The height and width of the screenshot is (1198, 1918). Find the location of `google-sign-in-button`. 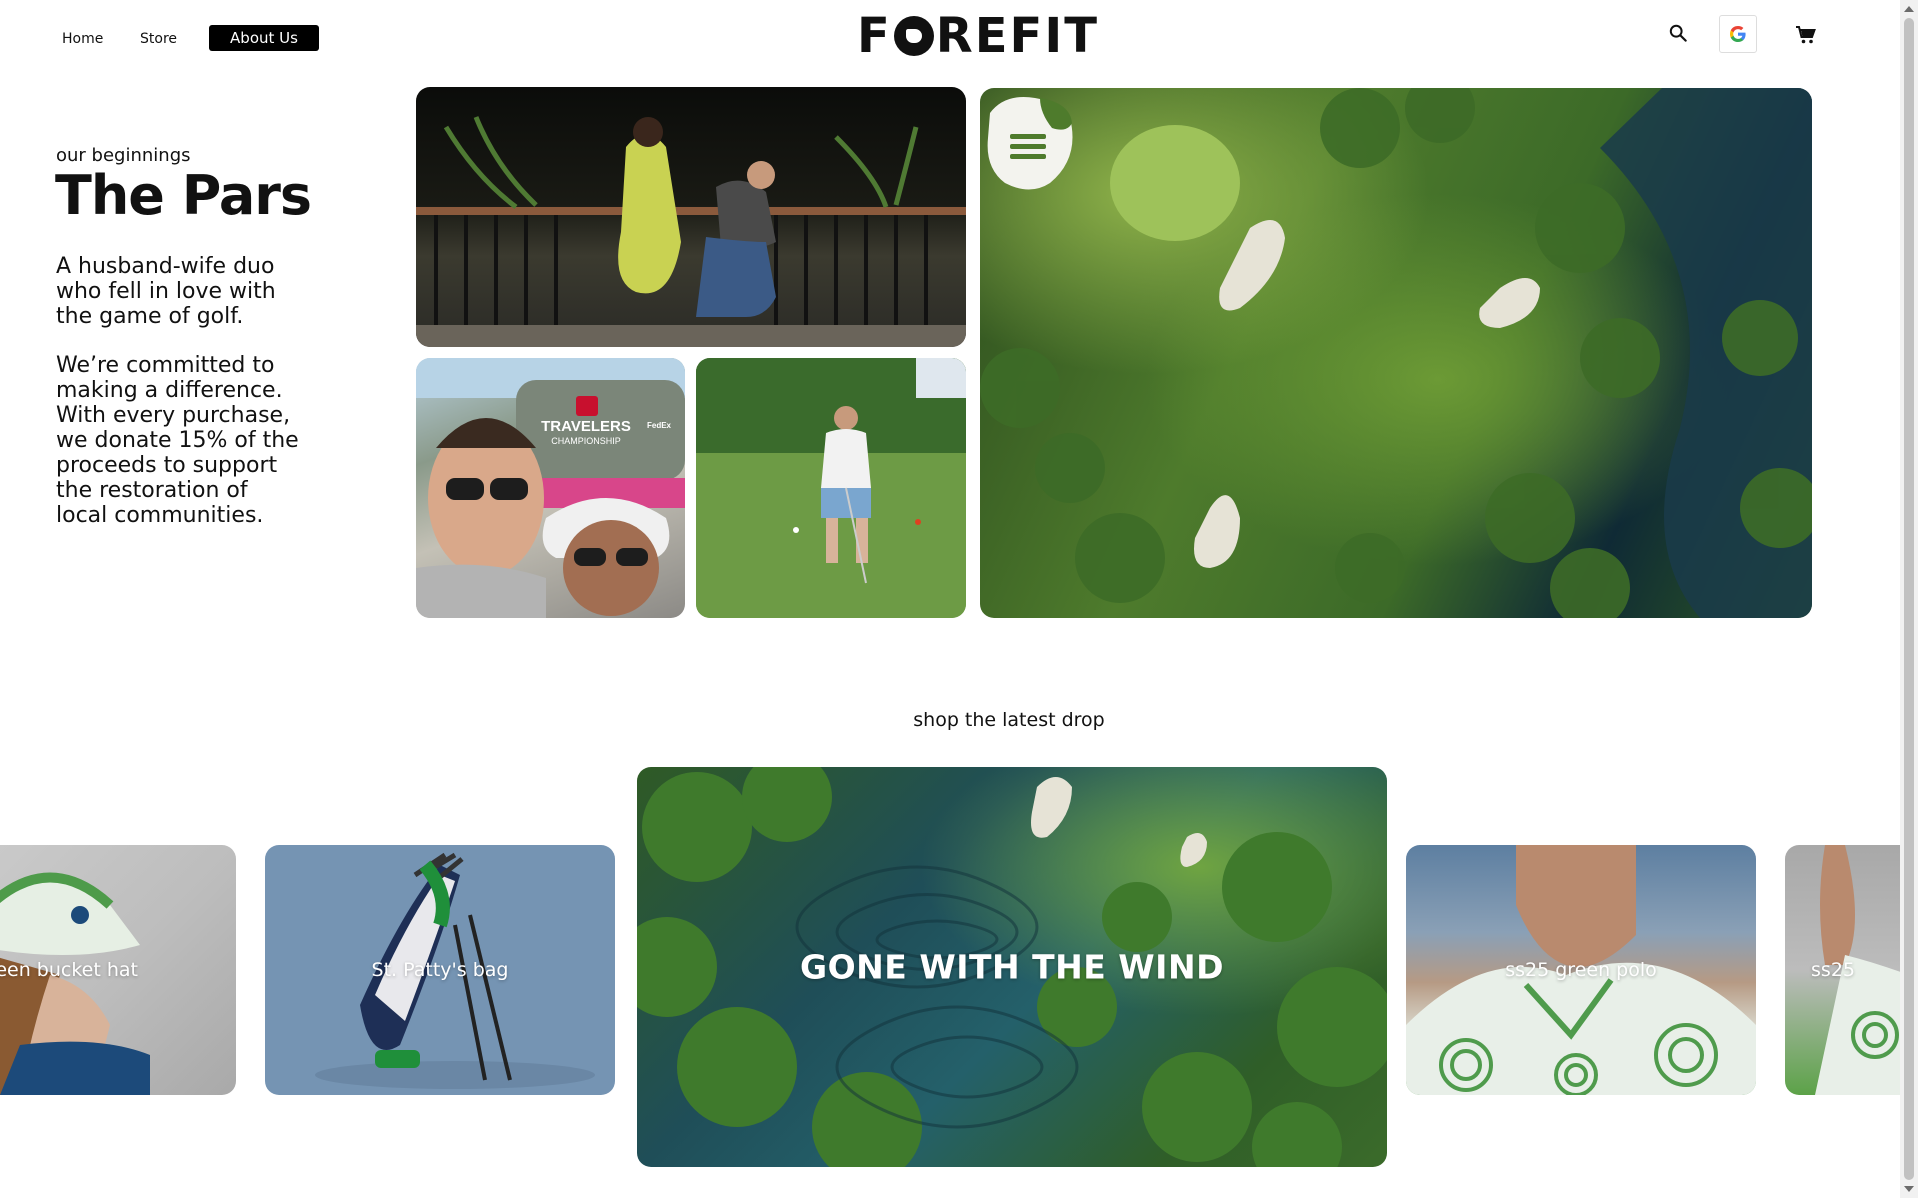

google-sign-in-button is located at coordinates (1738, 34).